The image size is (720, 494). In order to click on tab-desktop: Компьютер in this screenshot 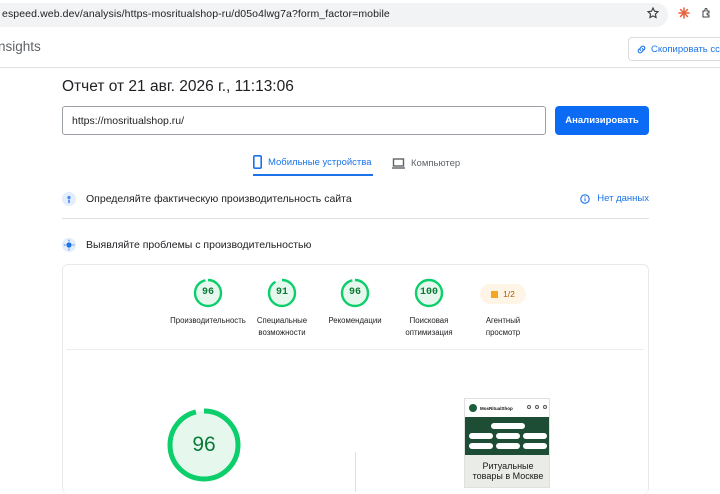, I will do `click(426, 163)`.